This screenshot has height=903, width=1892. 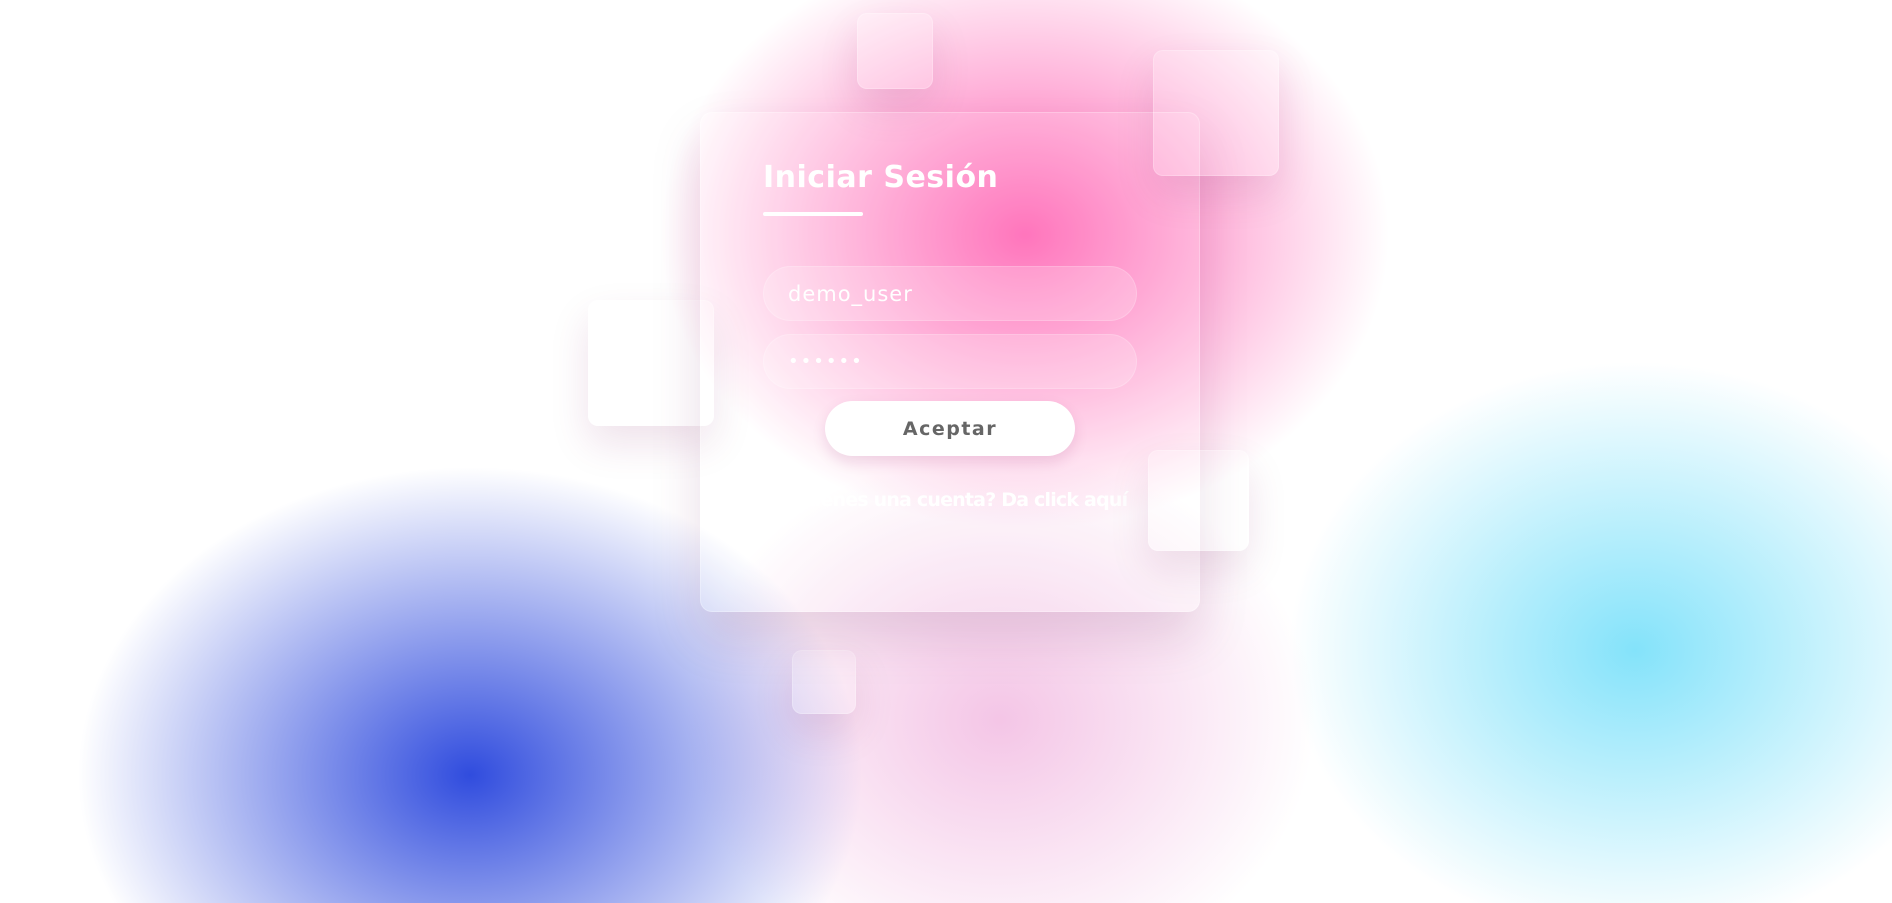 What do you see at coordinates (826, 361) in the screenshot?
I see `password-value: ••••••` at bounding box center [826, 361].